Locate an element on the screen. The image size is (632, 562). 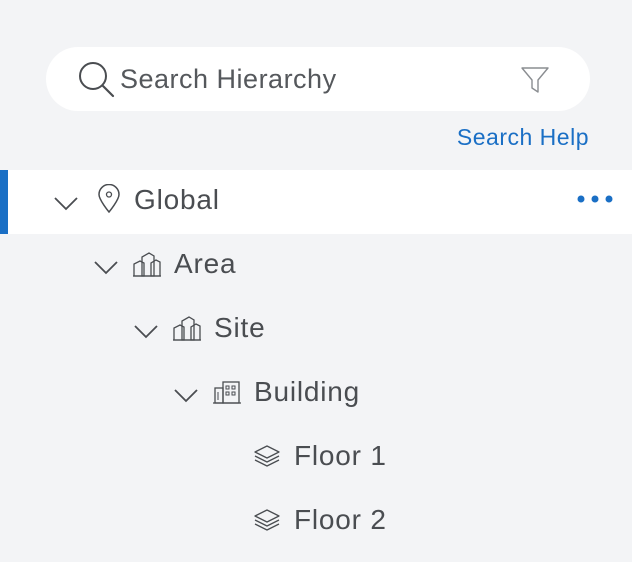
tree-node-label: Global is located at coordinates (177, 199).